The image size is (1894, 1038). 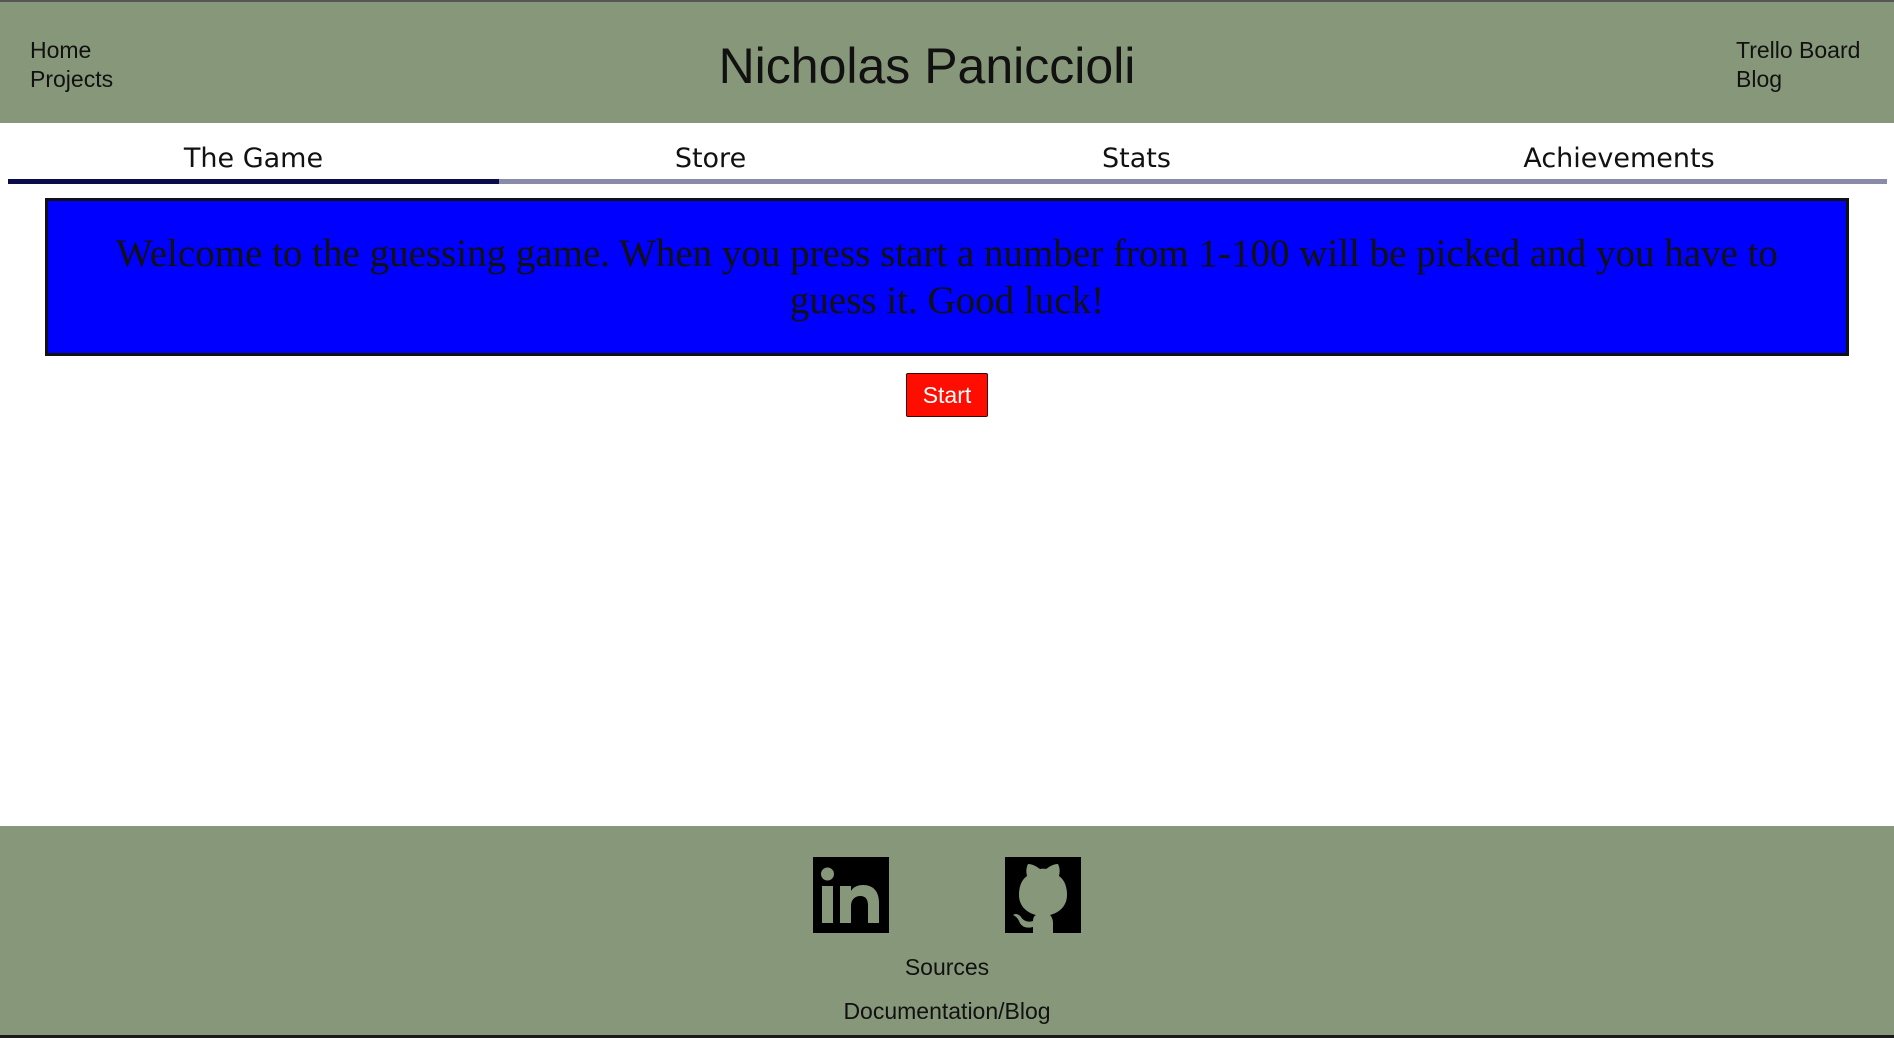 What do you see at coordinates (253, 162) in the screenshot?
I see `tab-the-game: The Game` at bounding box center [253, 162].